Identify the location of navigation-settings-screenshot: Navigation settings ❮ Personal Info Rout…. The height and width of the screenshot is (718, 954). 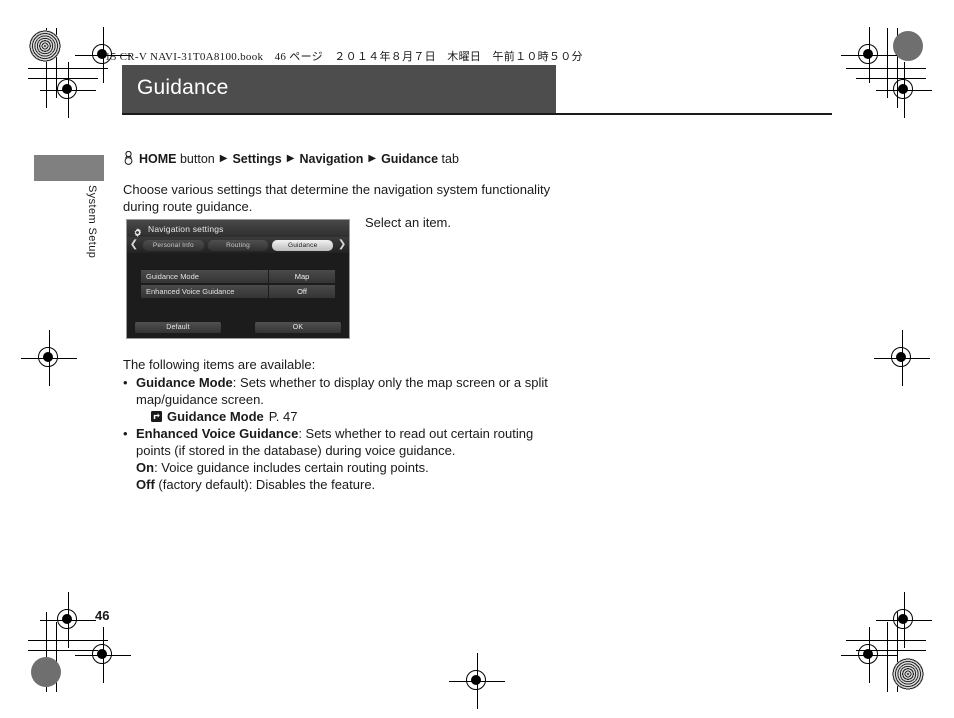
(238, 279).